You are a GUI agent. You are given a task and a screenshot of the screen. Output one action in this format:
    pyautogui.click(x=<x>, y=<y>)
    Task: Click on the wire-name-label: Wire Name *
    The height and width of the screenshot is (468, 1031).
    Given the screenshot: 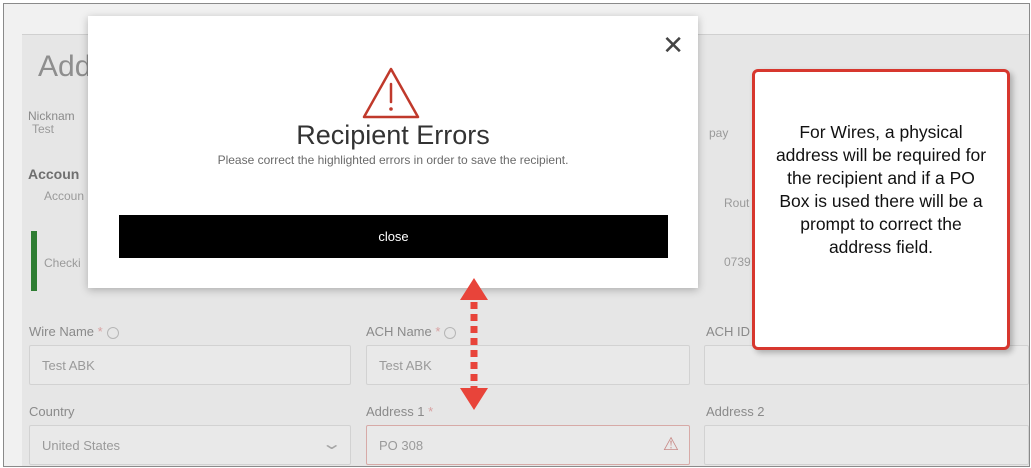 What is the action you would take?
    pyautogui.click(x=74, y=331)
    